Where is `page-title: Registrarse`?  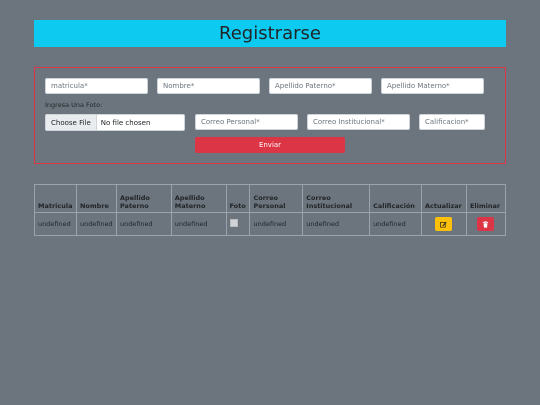 page-title: Registrarse is located at coordinates (270, 33).